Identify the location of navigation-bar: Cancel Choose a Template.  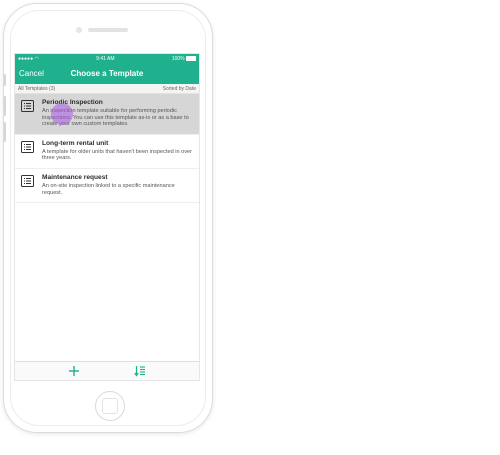
(107, 74).